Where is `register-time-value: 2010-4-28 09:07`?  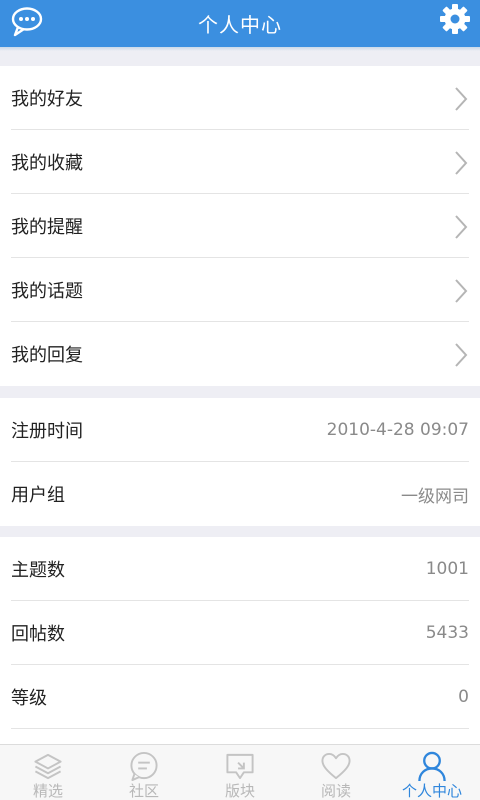 register-time-value: 2010-4-28 09:07 is located at coordinates (397, 430).